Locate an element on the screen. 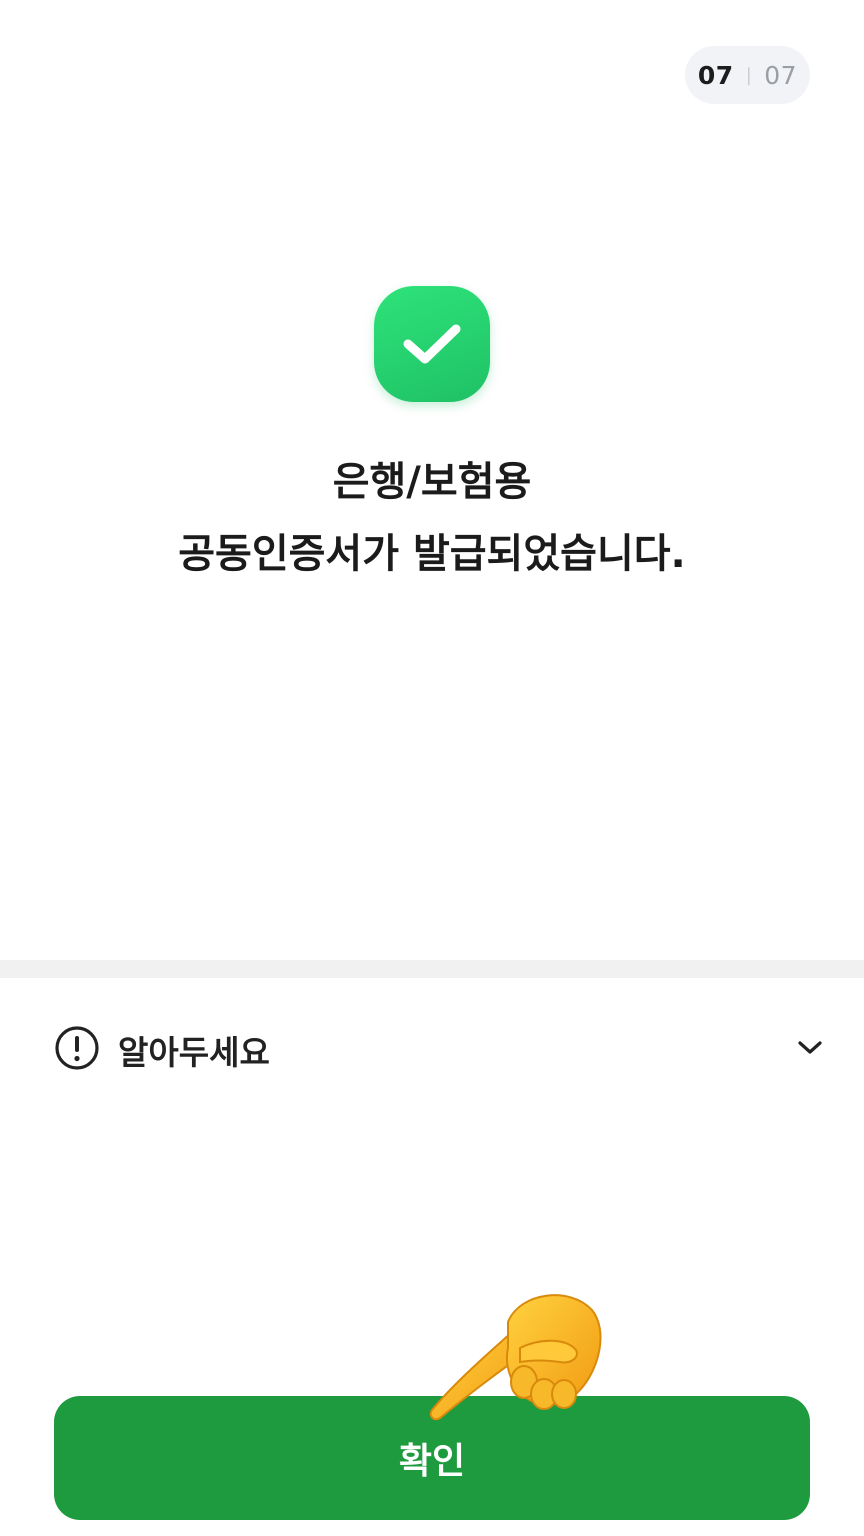 This screenshot has height=1536, width=864. notice-label: 알아두세요 is located at coordinates (194, 1052).